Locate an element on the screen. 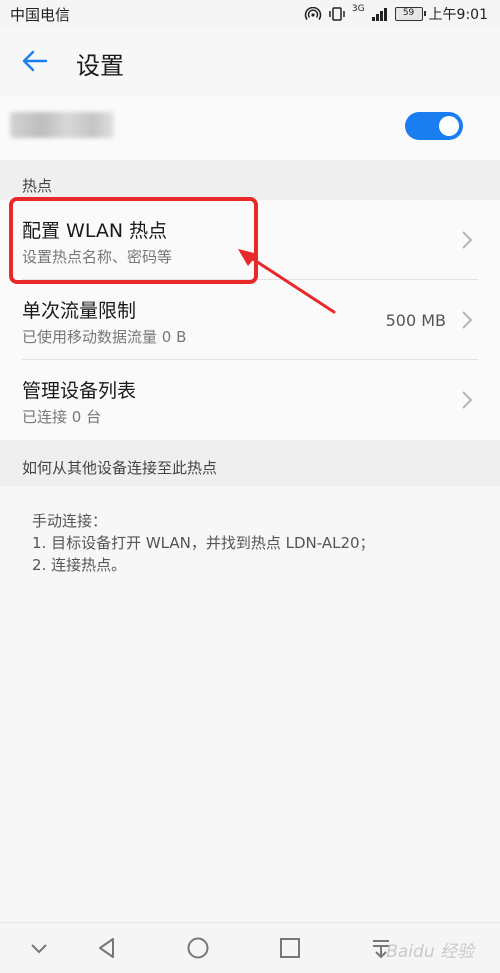  row-title: 单次流量限制 is located at coordinates (79, 311).